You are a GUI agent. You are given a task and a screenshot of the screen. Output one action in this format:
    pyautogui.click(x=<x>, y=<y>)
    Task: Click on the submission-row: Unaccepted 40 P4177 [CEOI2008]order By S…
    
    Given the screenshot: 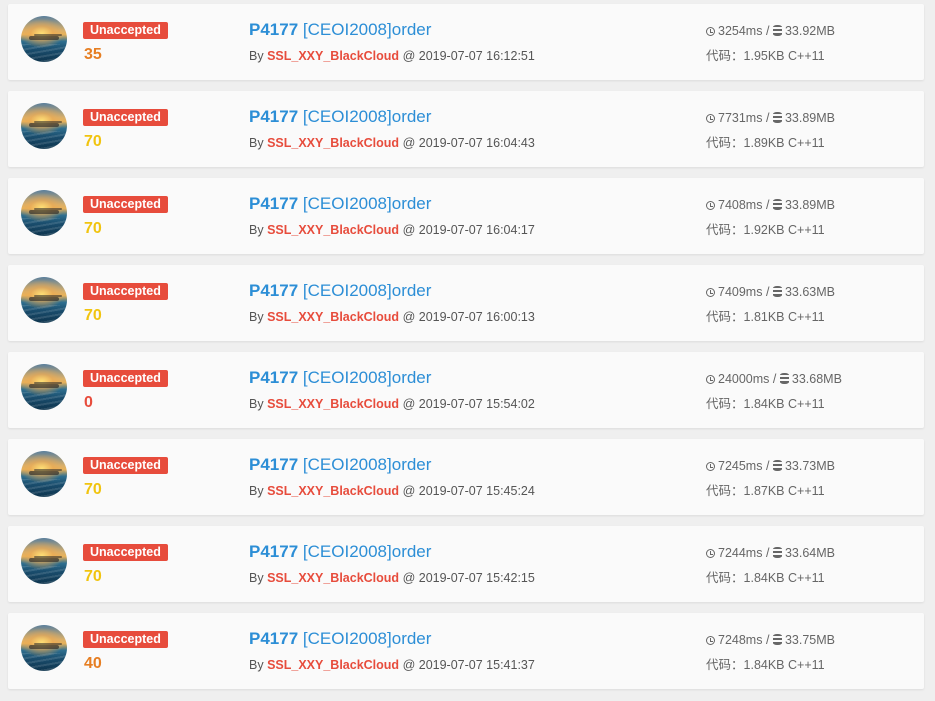 What is the action you would take?
    pyautogui.click(x=466, y=651)
    